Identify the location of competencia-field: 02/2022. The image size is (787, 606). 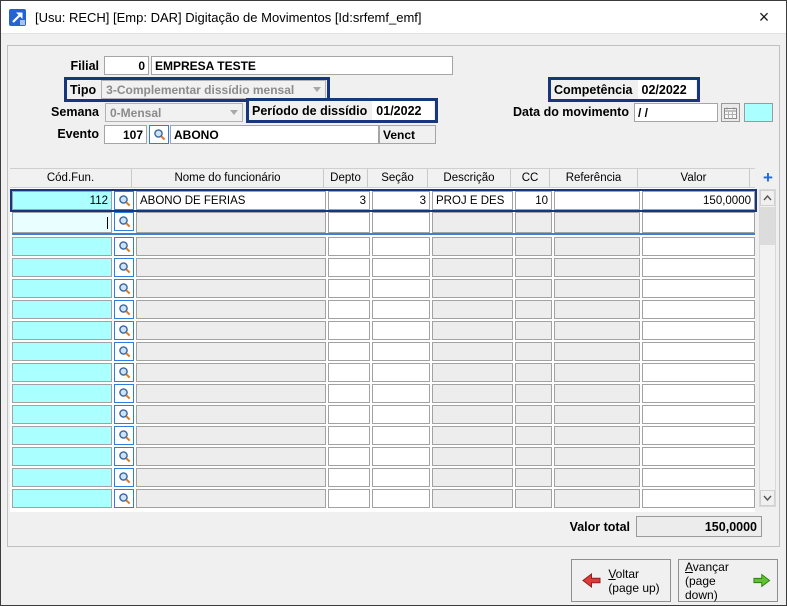
(666, 89).